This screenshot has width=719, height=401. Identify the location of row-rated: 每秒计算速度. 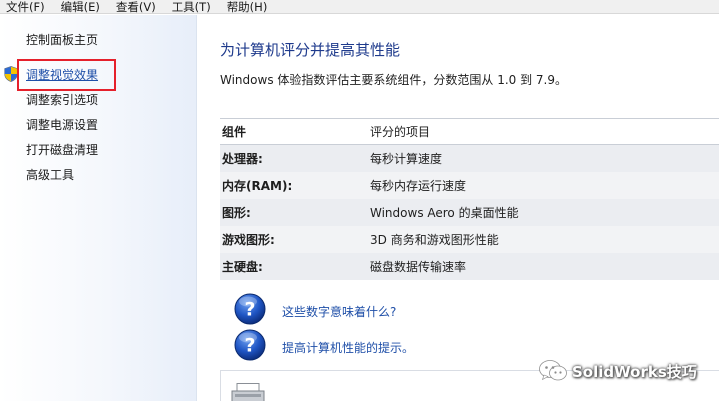
(406, 159).